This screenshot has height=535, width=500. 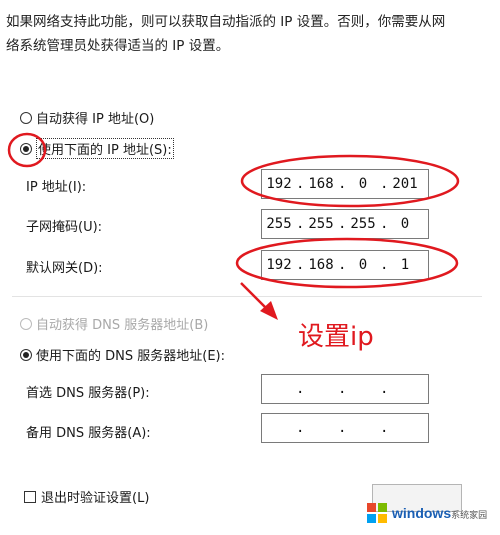 I want to click on annotation-circle-gateway, so click(x=347, y=263).